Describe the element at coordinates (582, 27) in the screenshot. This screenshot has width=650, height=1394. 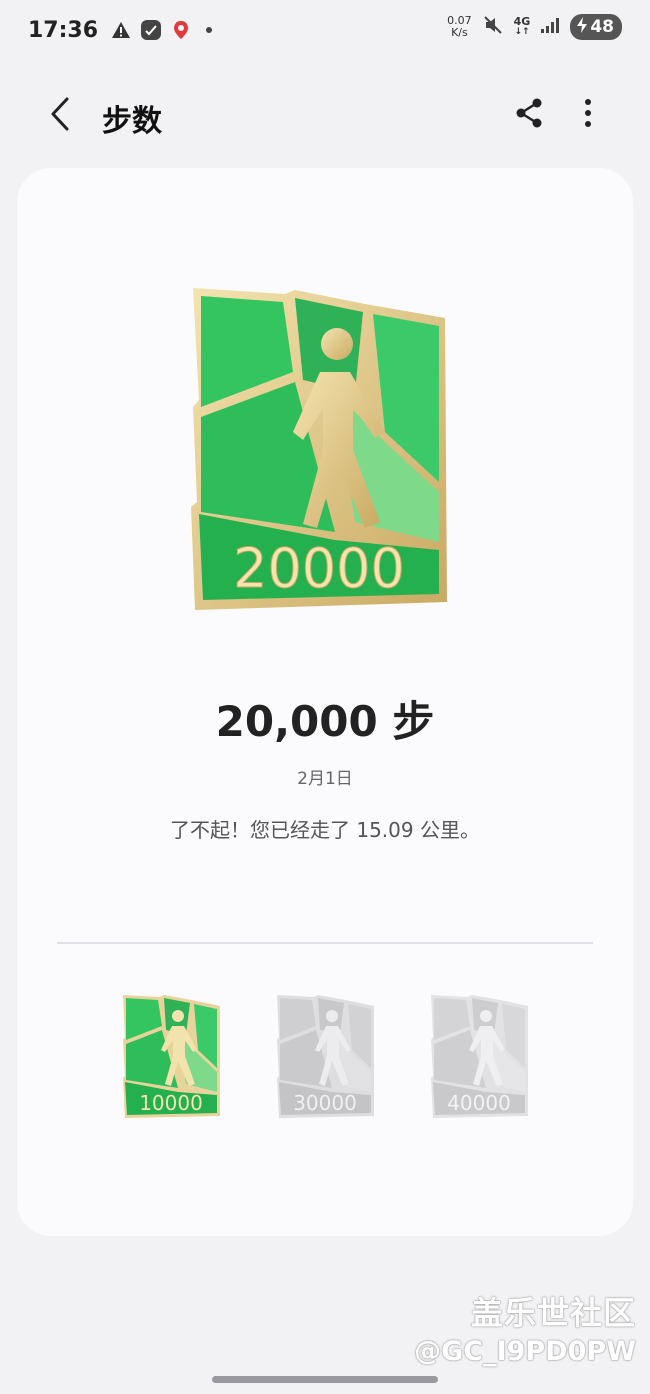
I see `charging-icon` at that location.